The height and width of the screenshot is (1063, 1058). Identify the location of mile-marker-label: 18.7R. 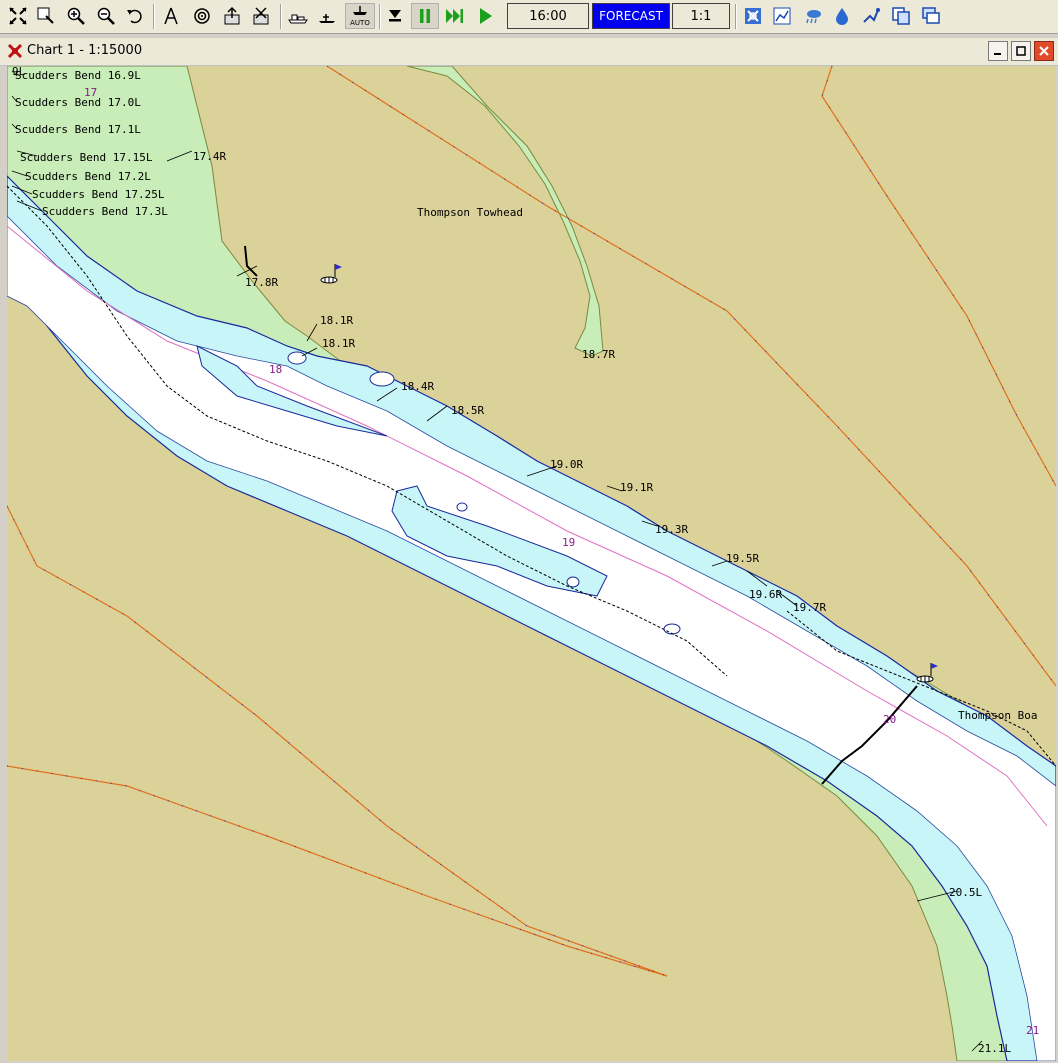
(598, 354).